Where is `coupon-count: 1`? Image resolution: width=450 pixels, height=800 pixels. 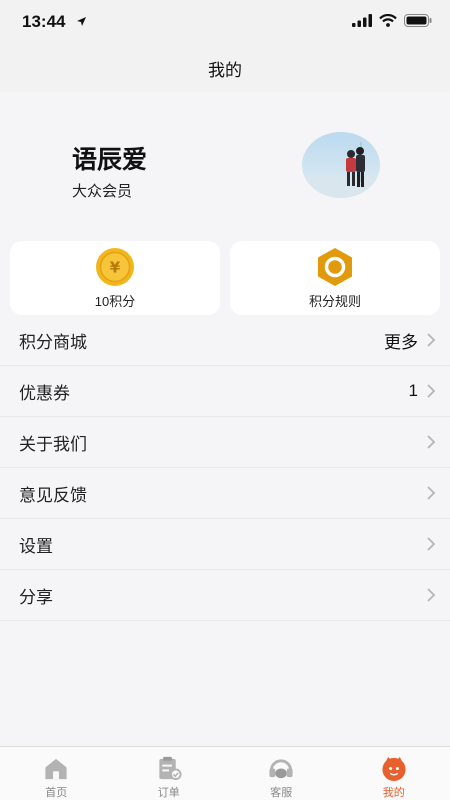
coupon-count: 1 is located at coordinates (413, 390).